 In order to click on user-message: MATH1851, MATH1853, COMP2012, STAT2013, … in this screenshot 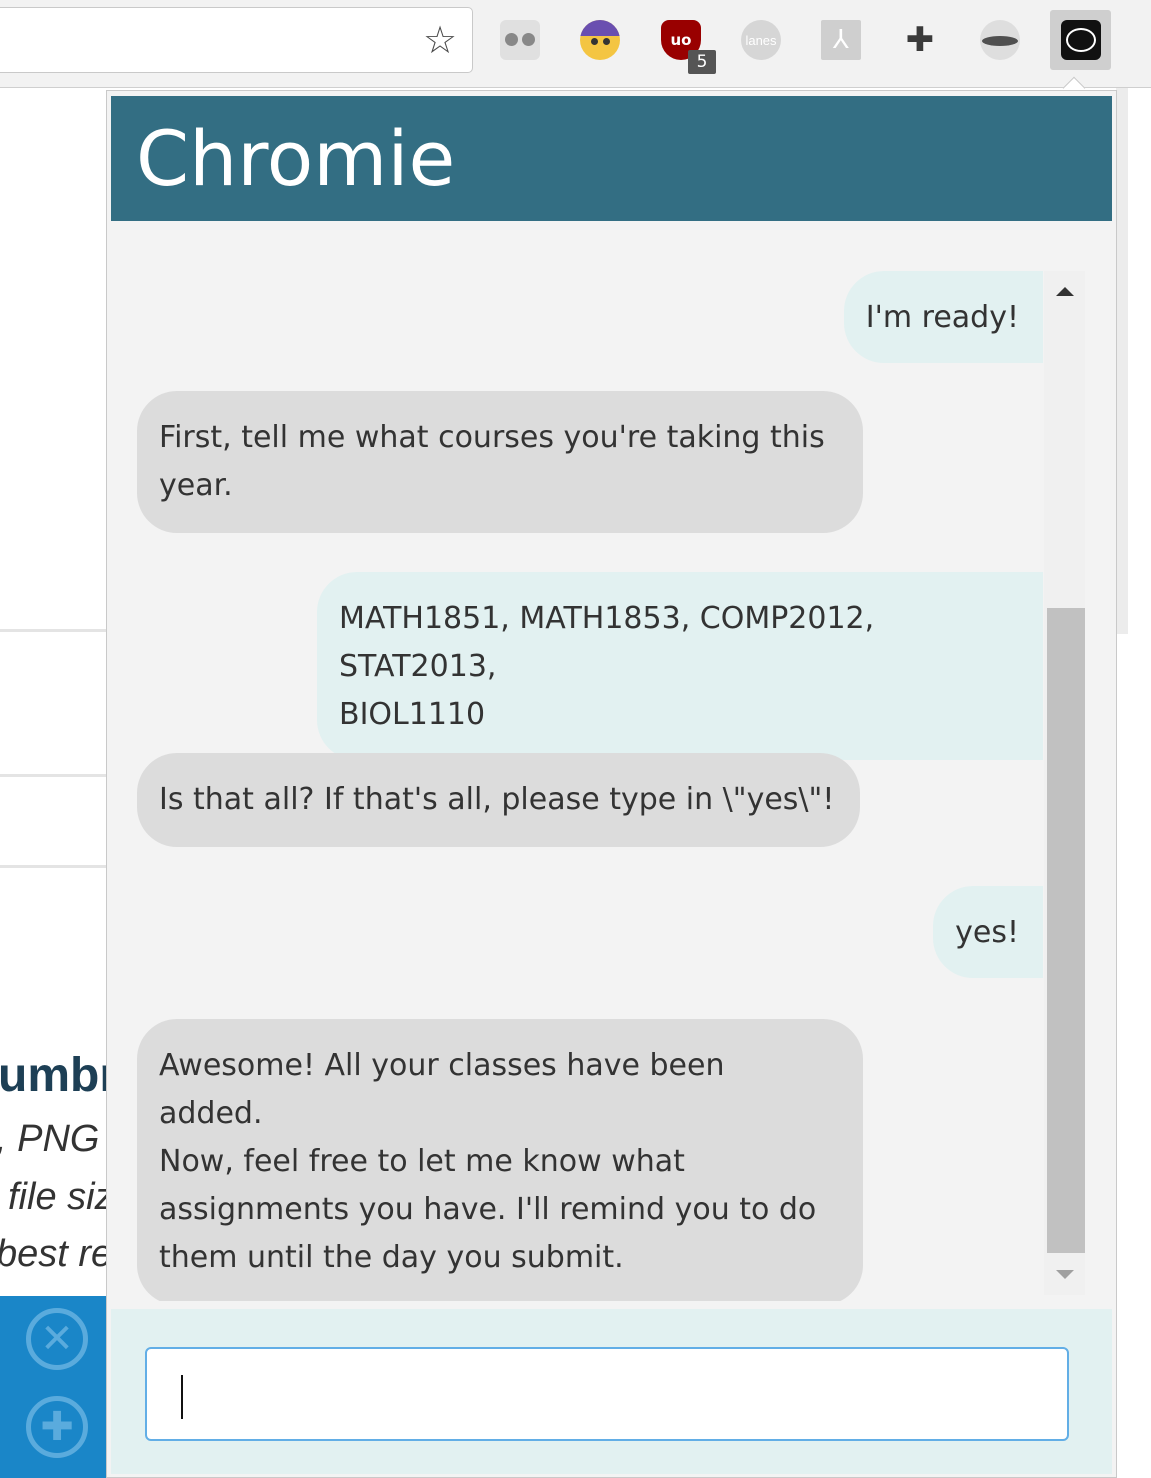, I will do `click(680, 666)`.